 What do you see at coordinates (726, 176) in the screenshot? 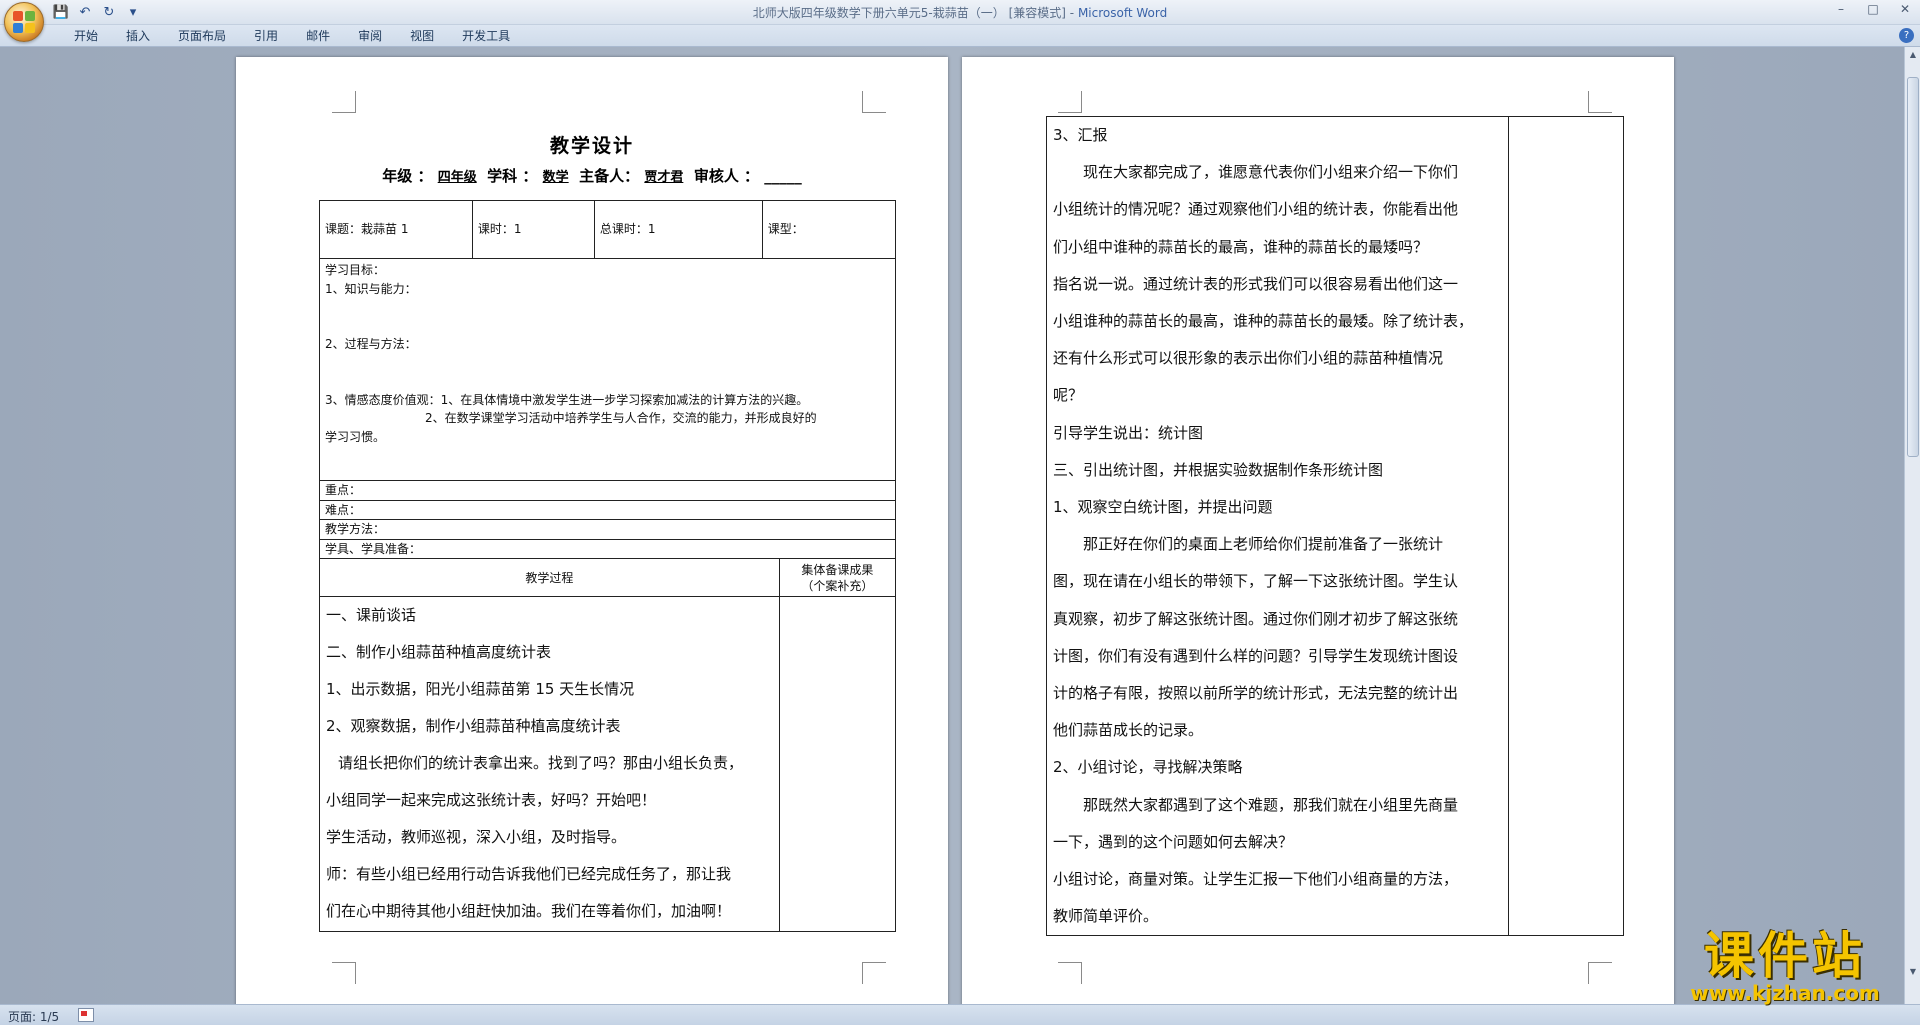
I see `reviewer-label: 审核人 ：` at bounding box center [726, 176].